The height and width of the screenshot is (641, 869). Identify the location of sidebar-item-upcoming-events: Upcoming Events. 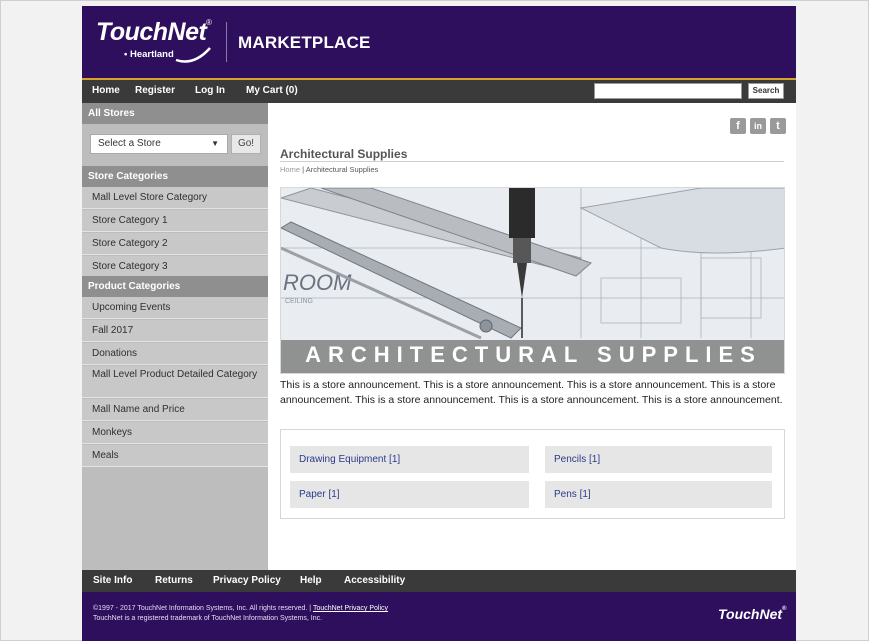
(175, 308).